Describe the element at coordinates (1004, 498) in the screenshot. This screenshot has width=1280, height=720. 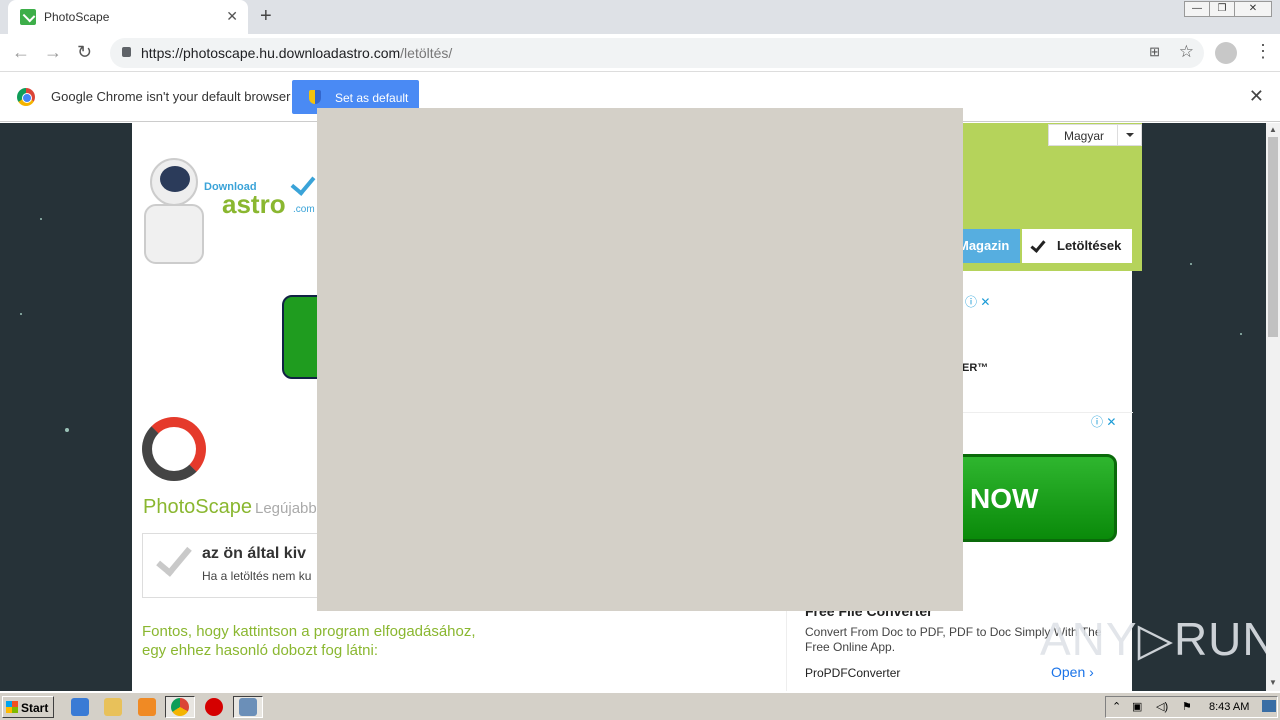
I see `ad-now-label: NOW` at that location.